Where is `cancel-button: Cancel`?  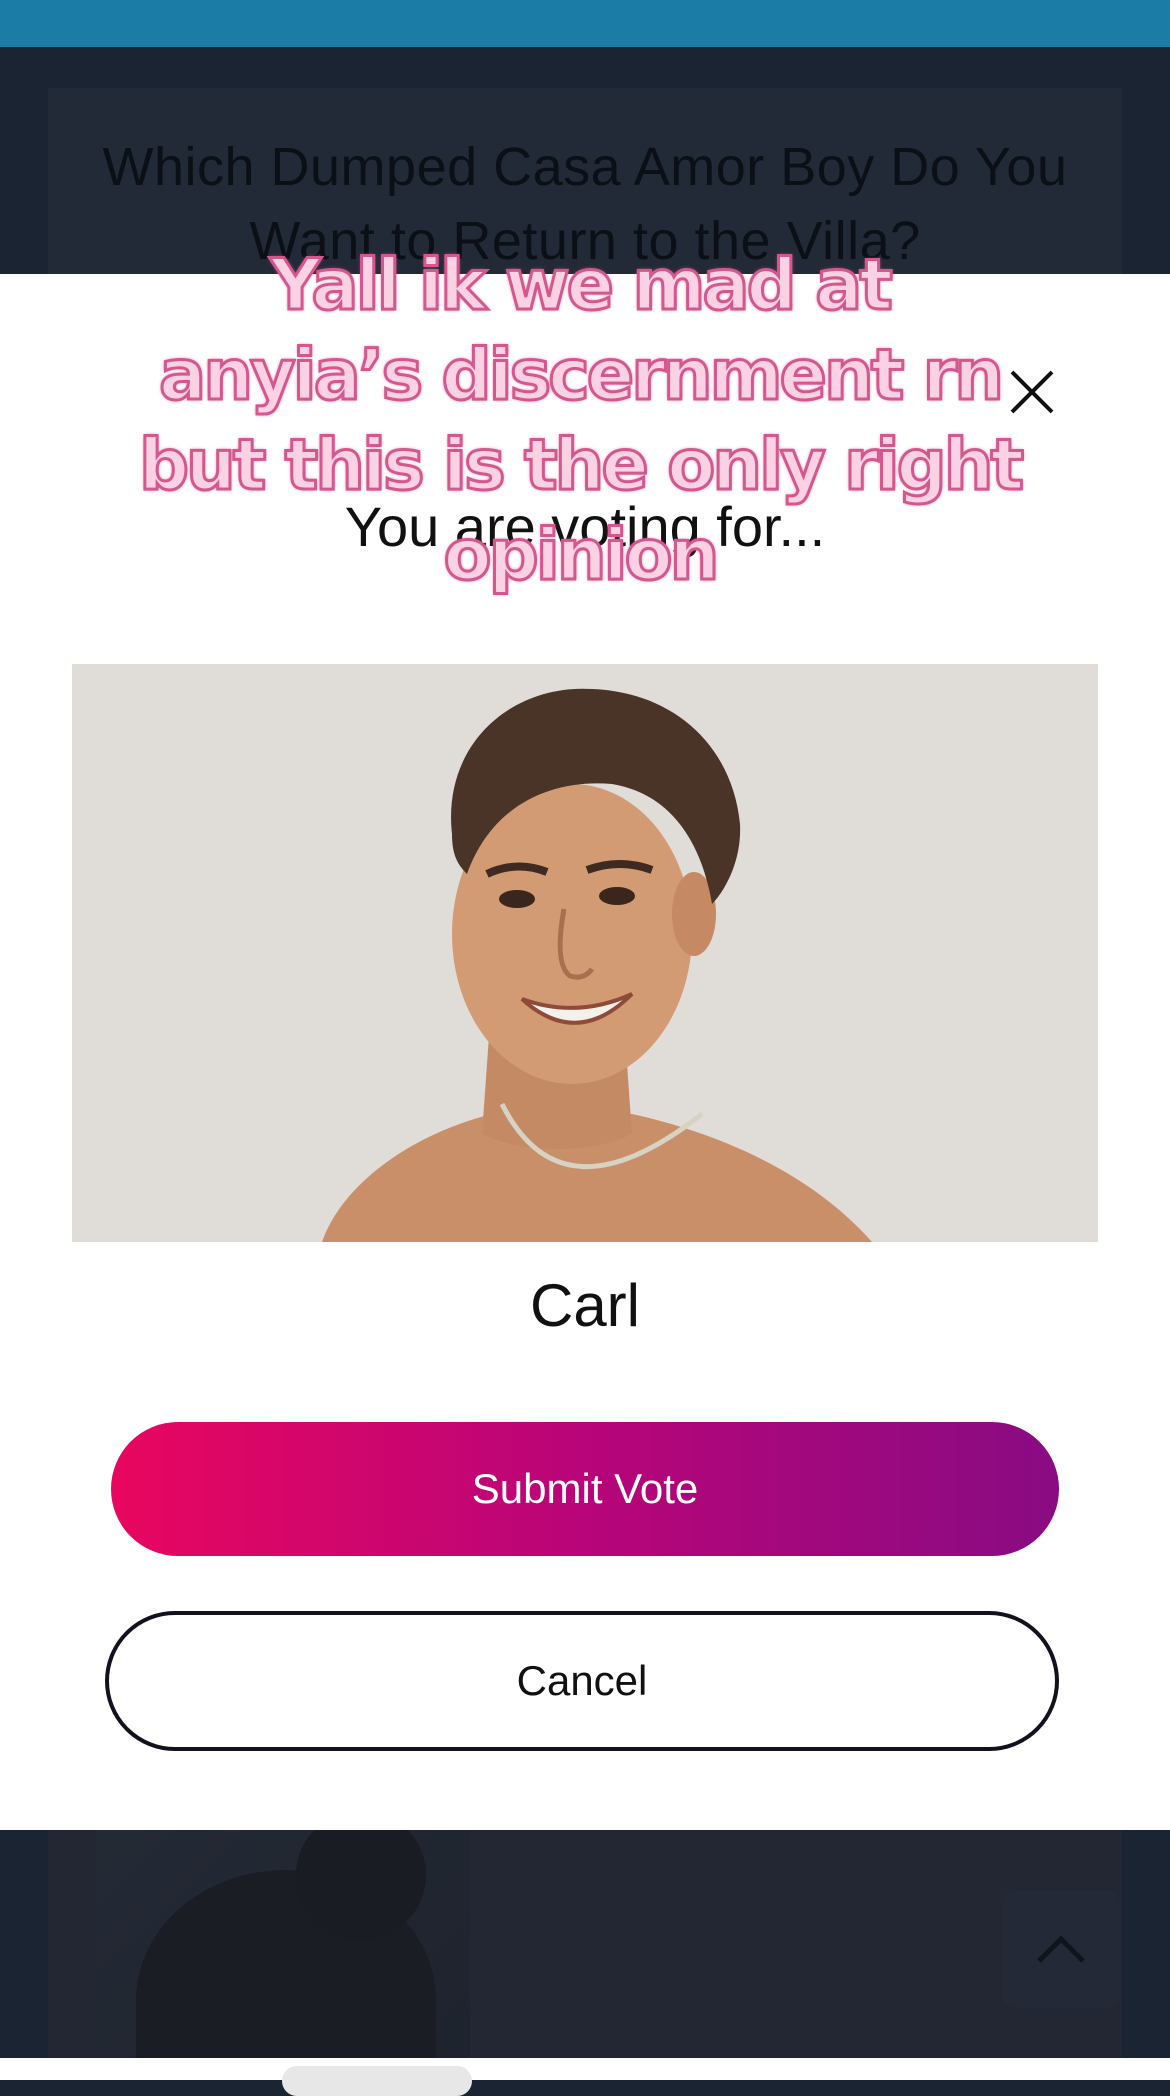
cancel-button: Cancel is located at coordinates (582, 1681).